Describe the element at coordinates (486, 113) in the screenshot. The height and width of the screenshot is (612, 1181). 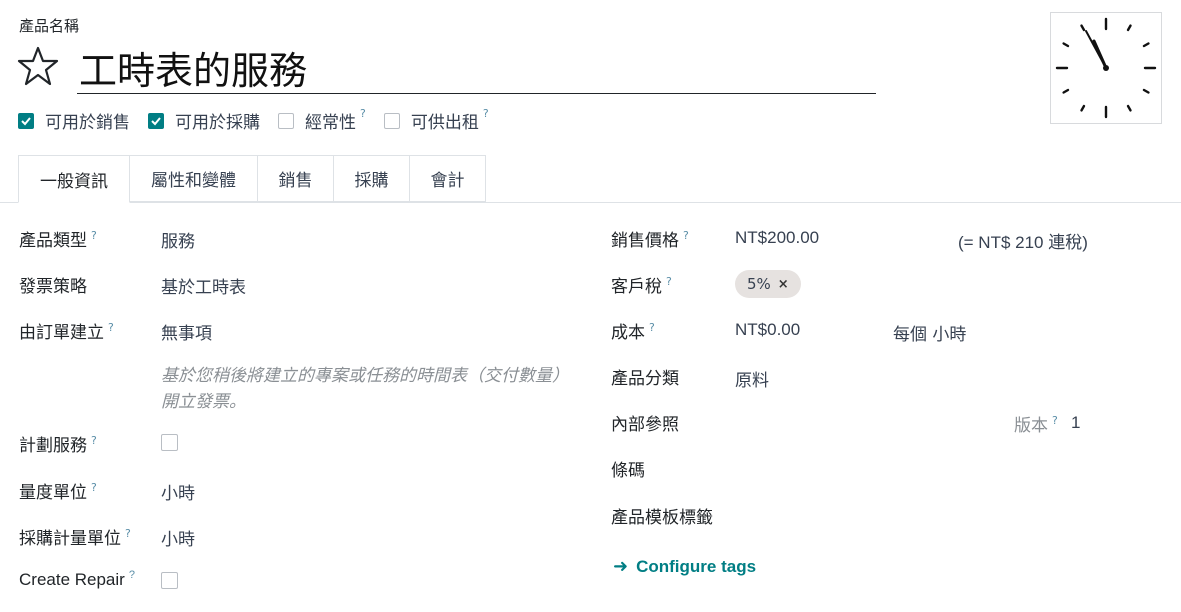
I see `rentable-help-icon: ?` at that location.